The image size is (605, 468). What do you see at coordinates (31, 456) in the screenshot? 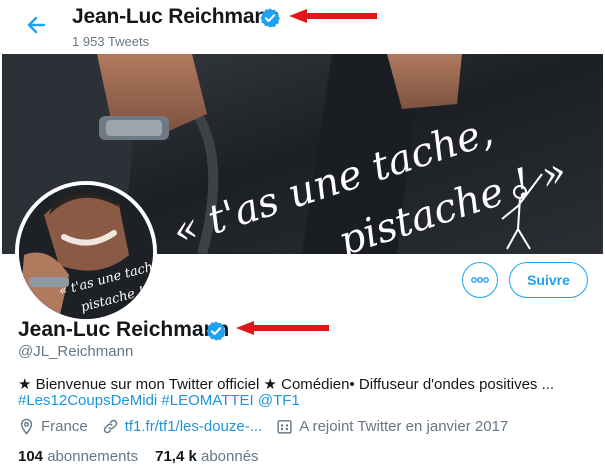
I see `following-count: 104` at bounding box center [31, 456].